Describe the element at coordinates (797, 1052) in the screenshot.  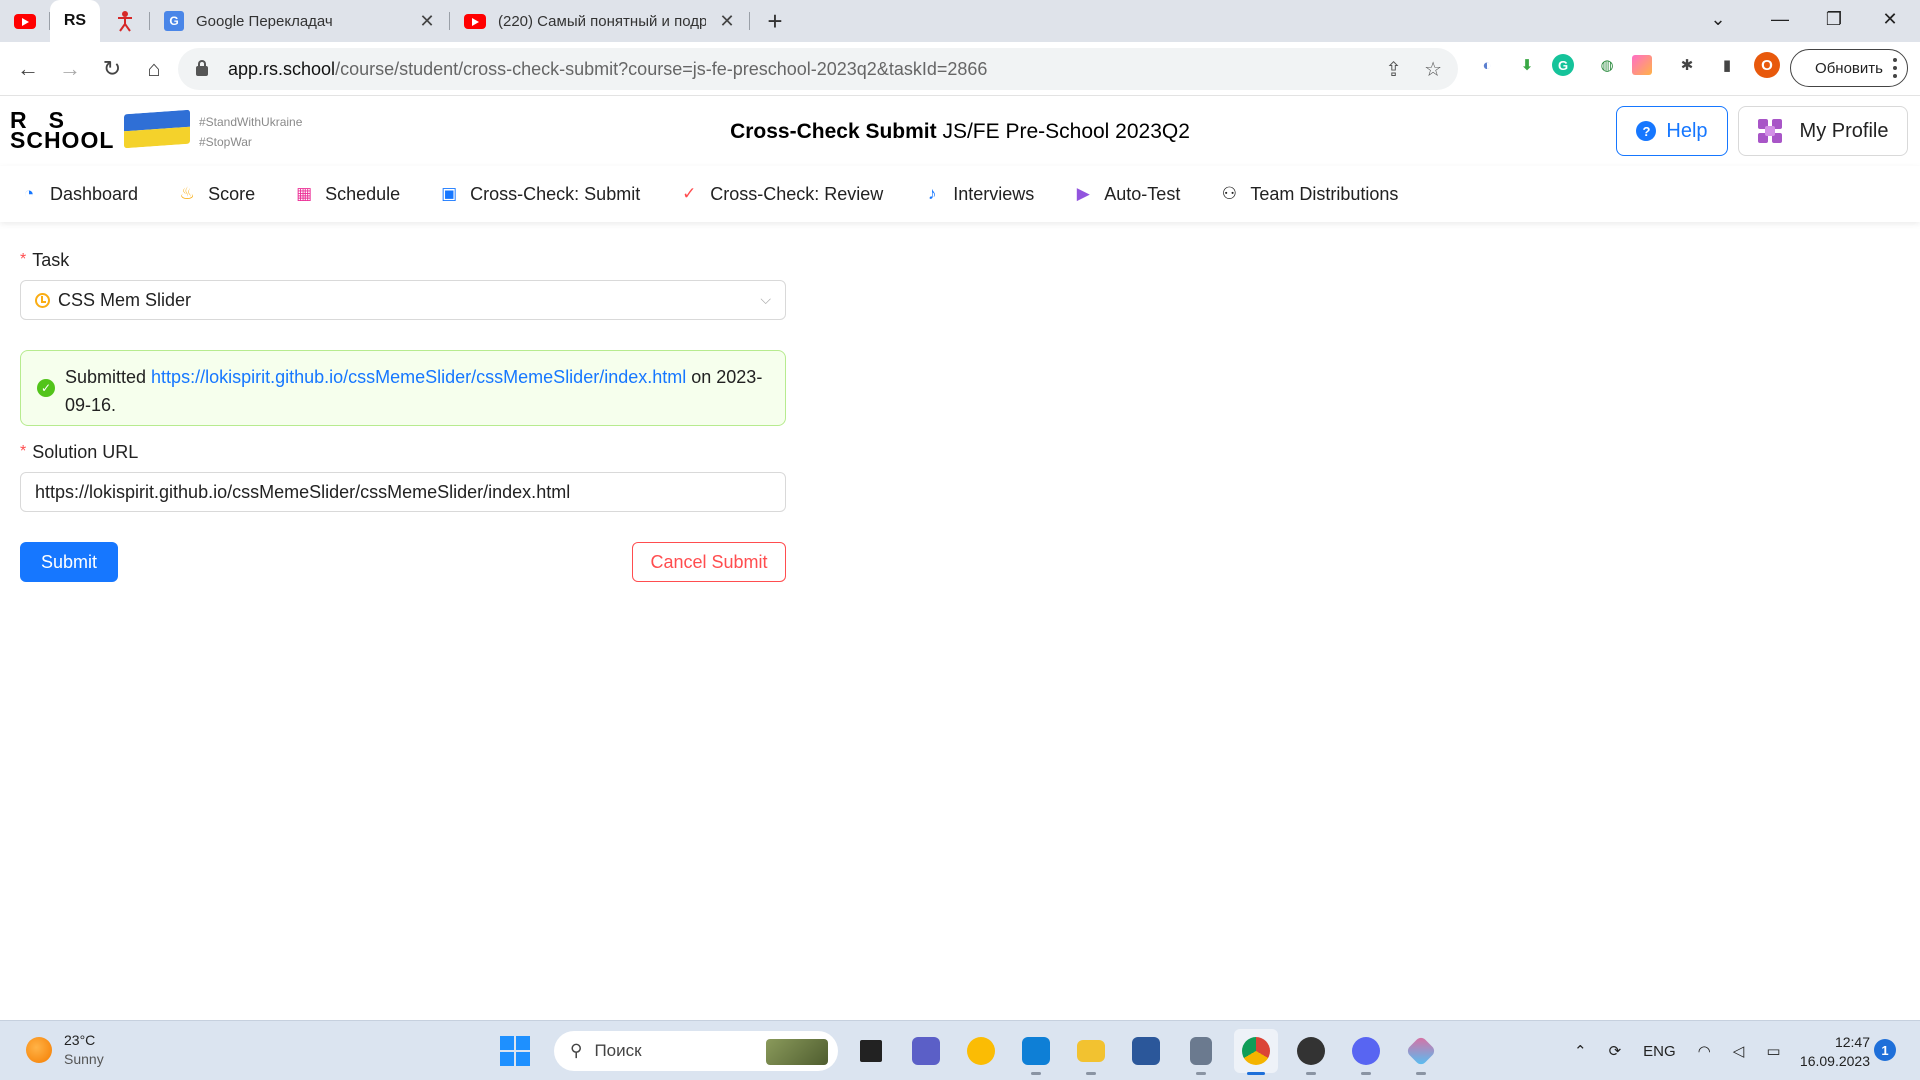
I see `search-highlight-image` at that location.